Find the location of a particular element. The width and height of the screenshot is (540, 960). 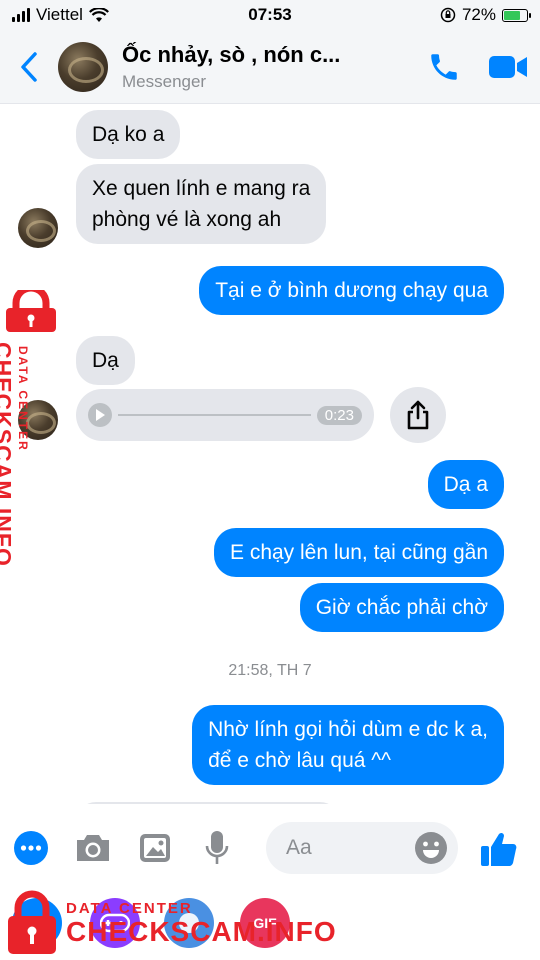

status-left: Viettel is located at coordinates (60, 15).